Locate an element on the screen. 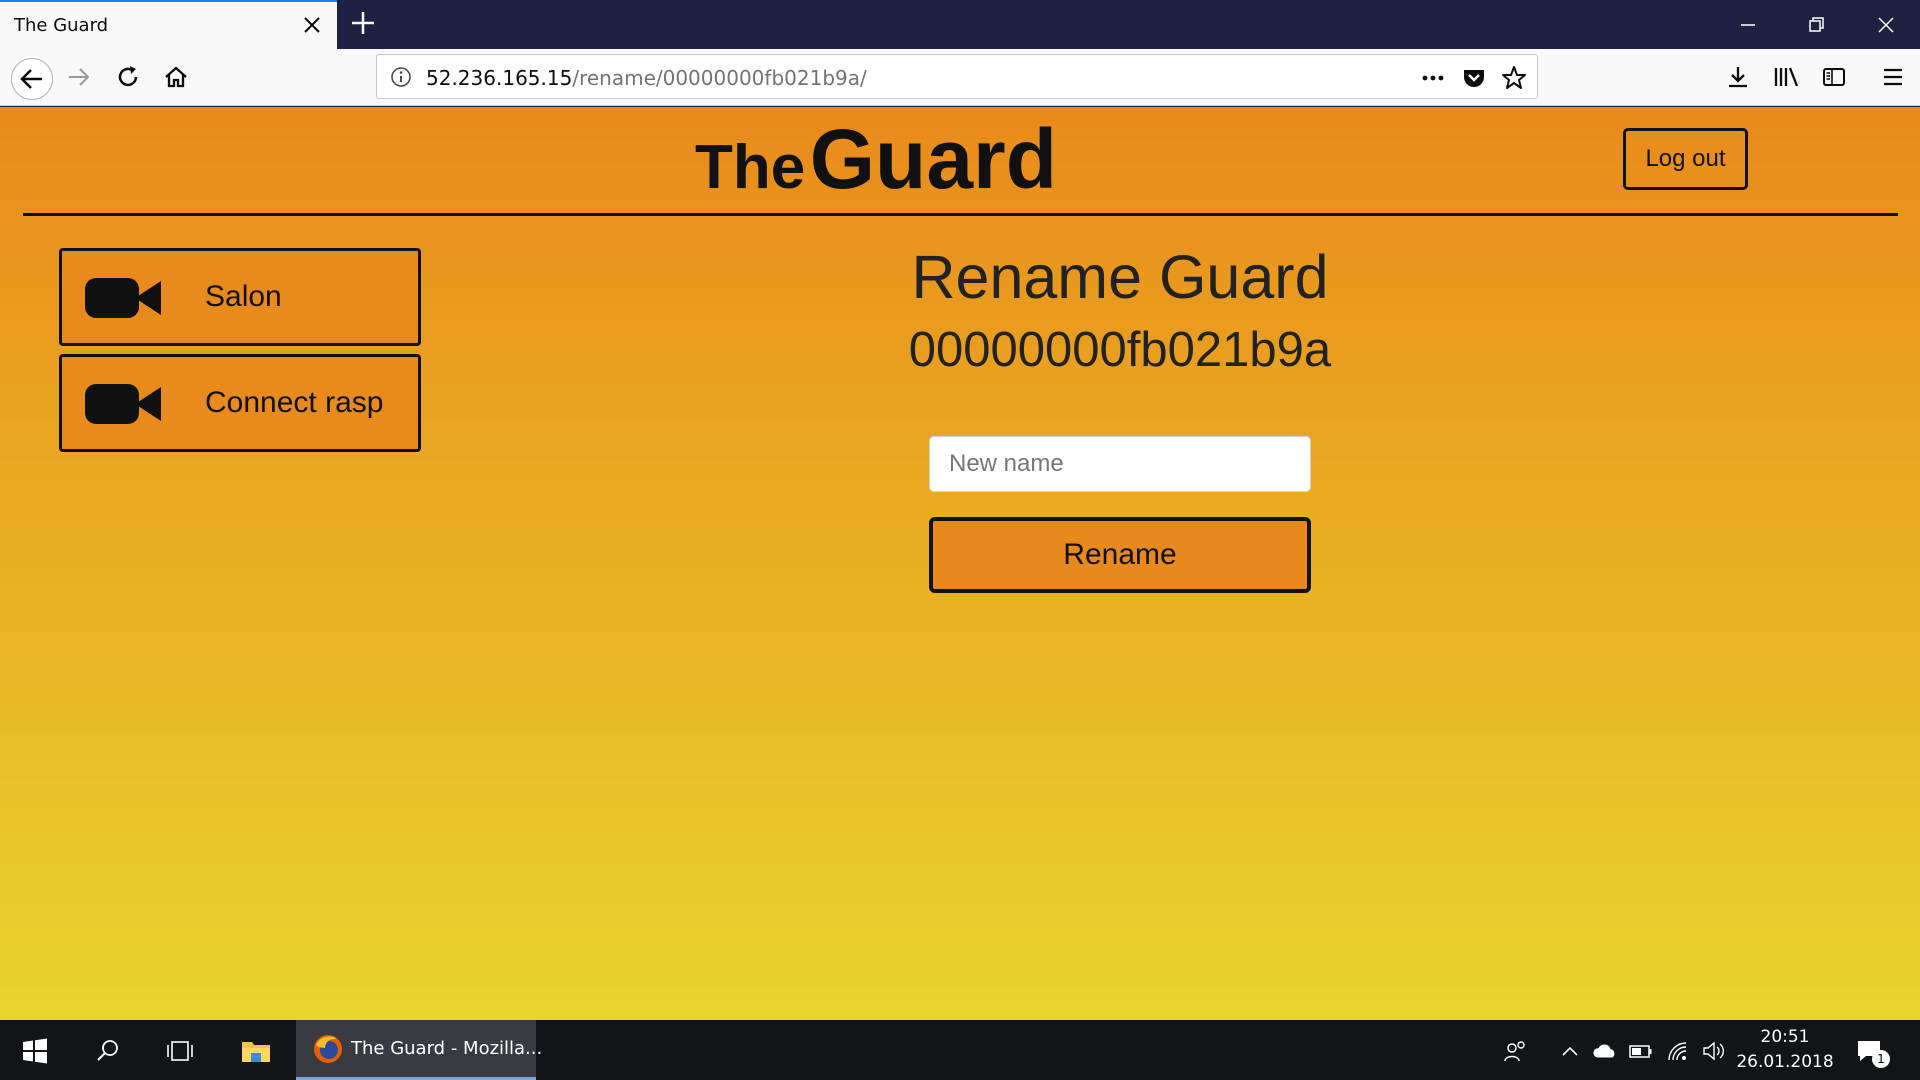  download-icon is located at coordinates (1738, 77).